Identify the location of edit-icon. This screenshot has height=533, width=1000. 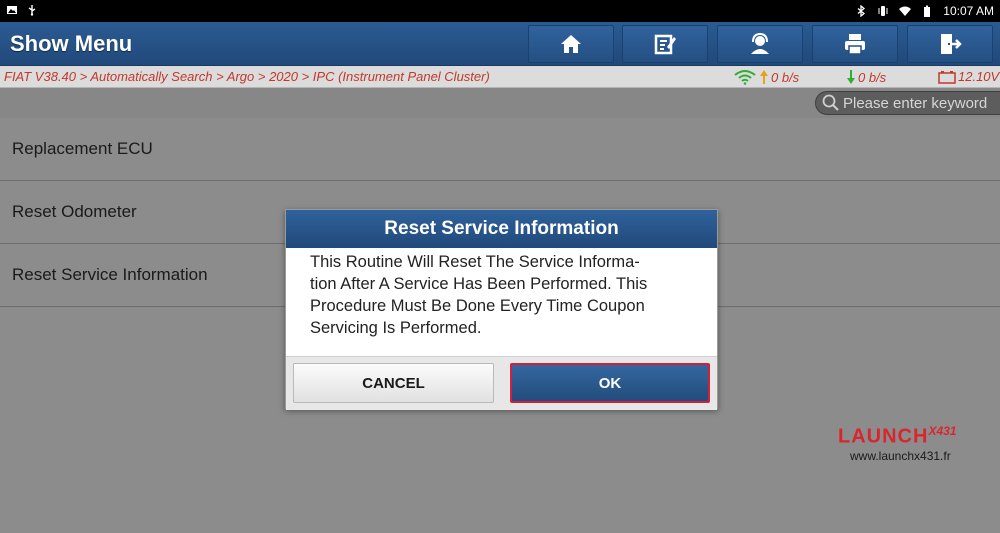
(665, 44).